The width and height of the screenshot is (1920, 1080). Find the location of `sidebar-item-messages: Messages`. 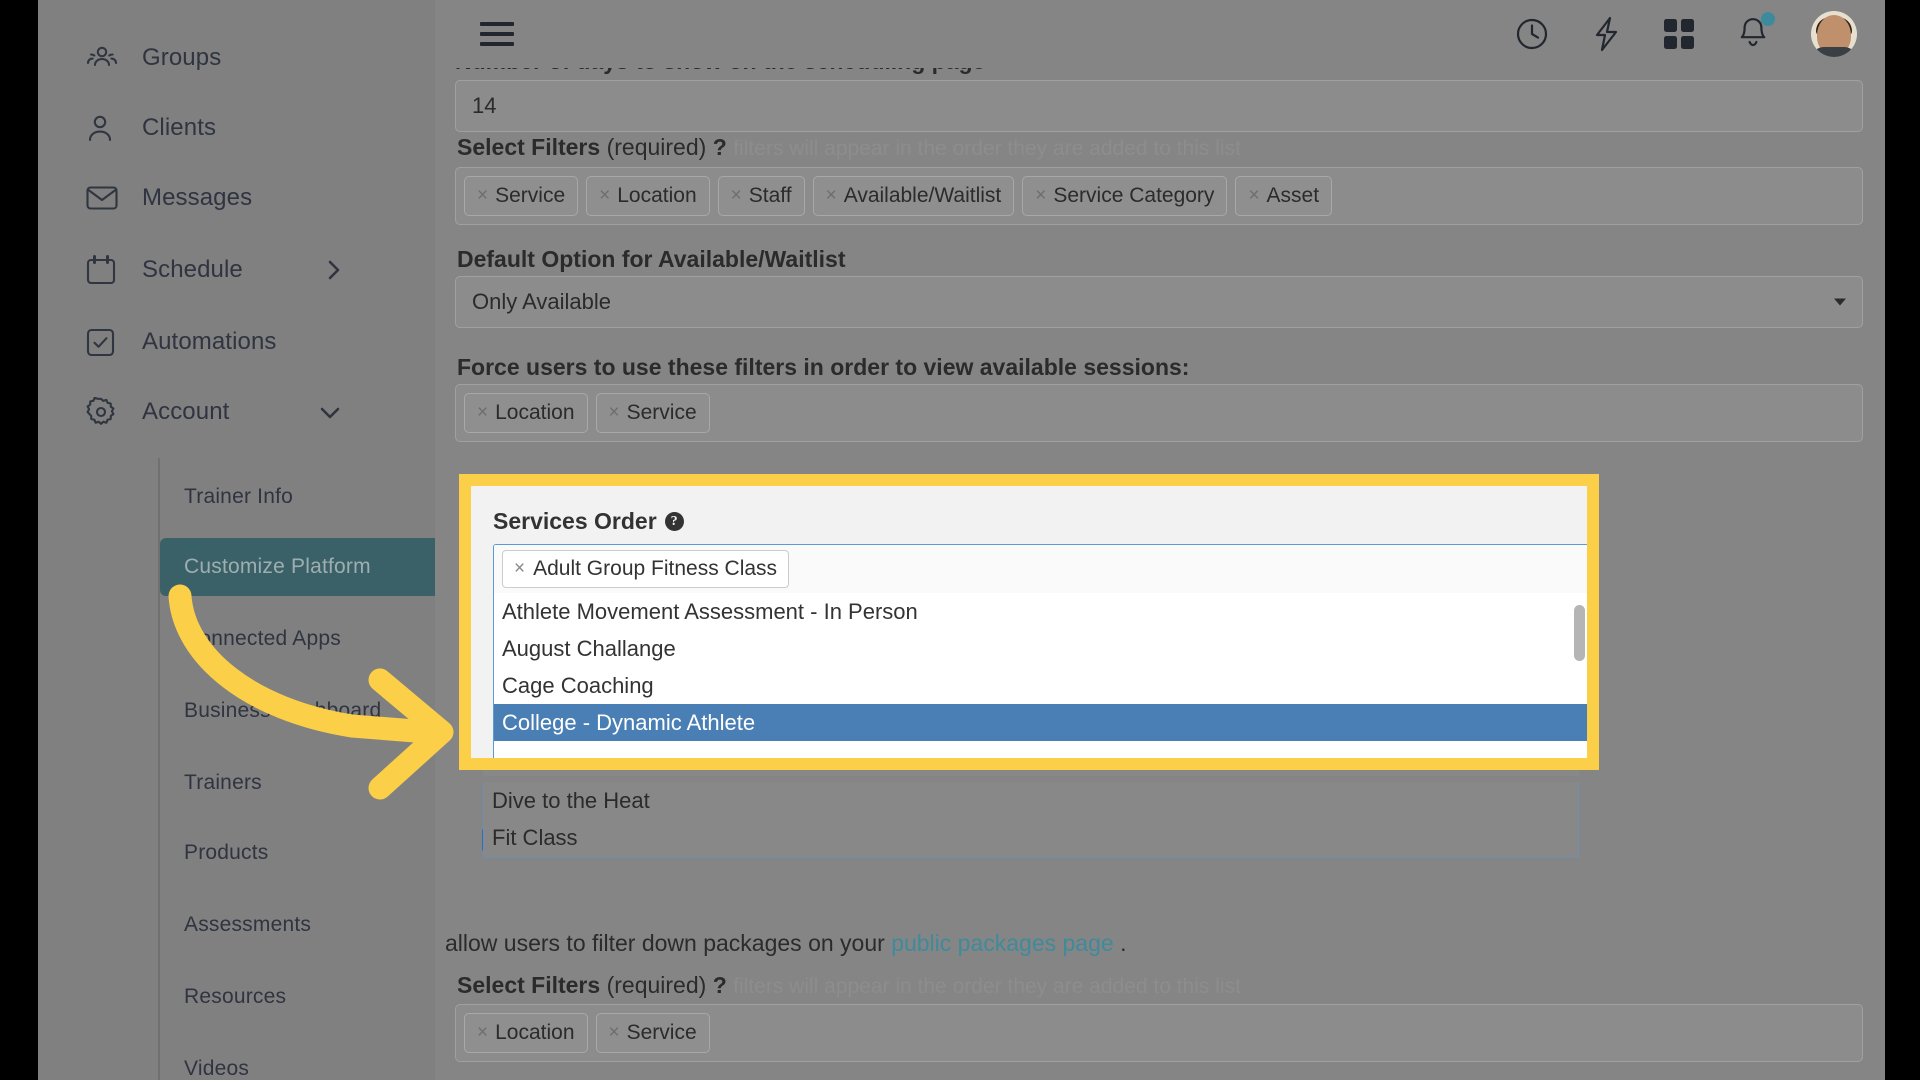

sidebar-item-messages: Messages is located at coordinates (236, 198).